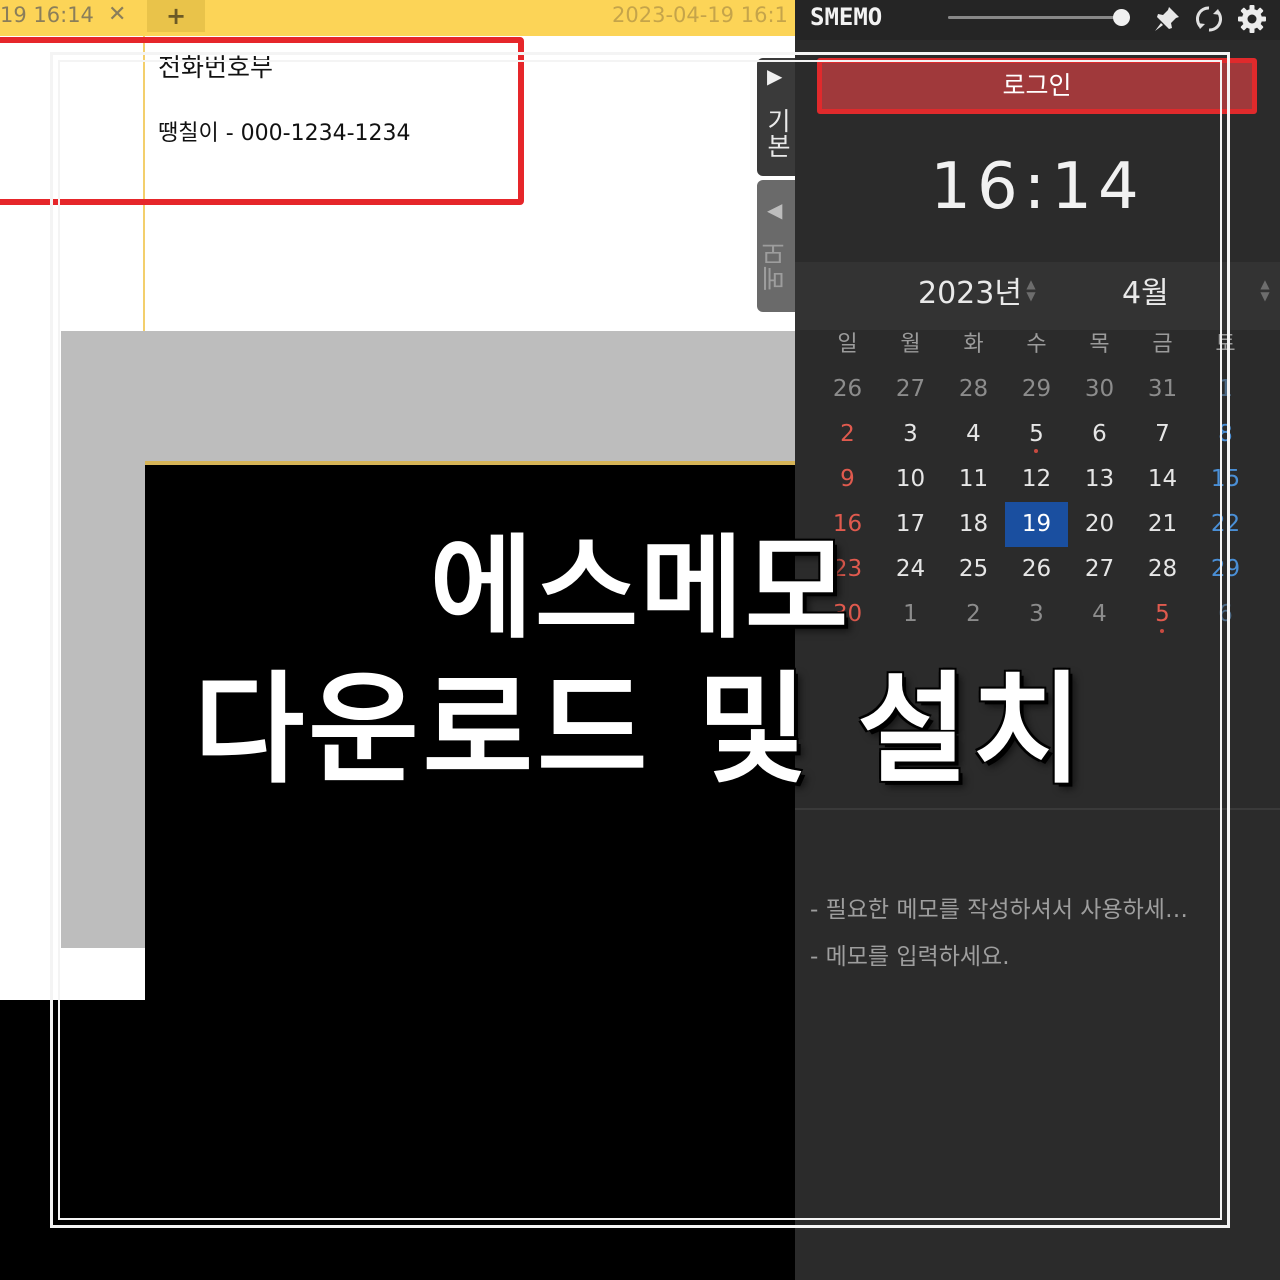 Image resolution: width=1280 pixels, height=1280 pixels. Describe the element at coordinates (1252, 19) in the screenshot. I see `gear-icon` at that location.